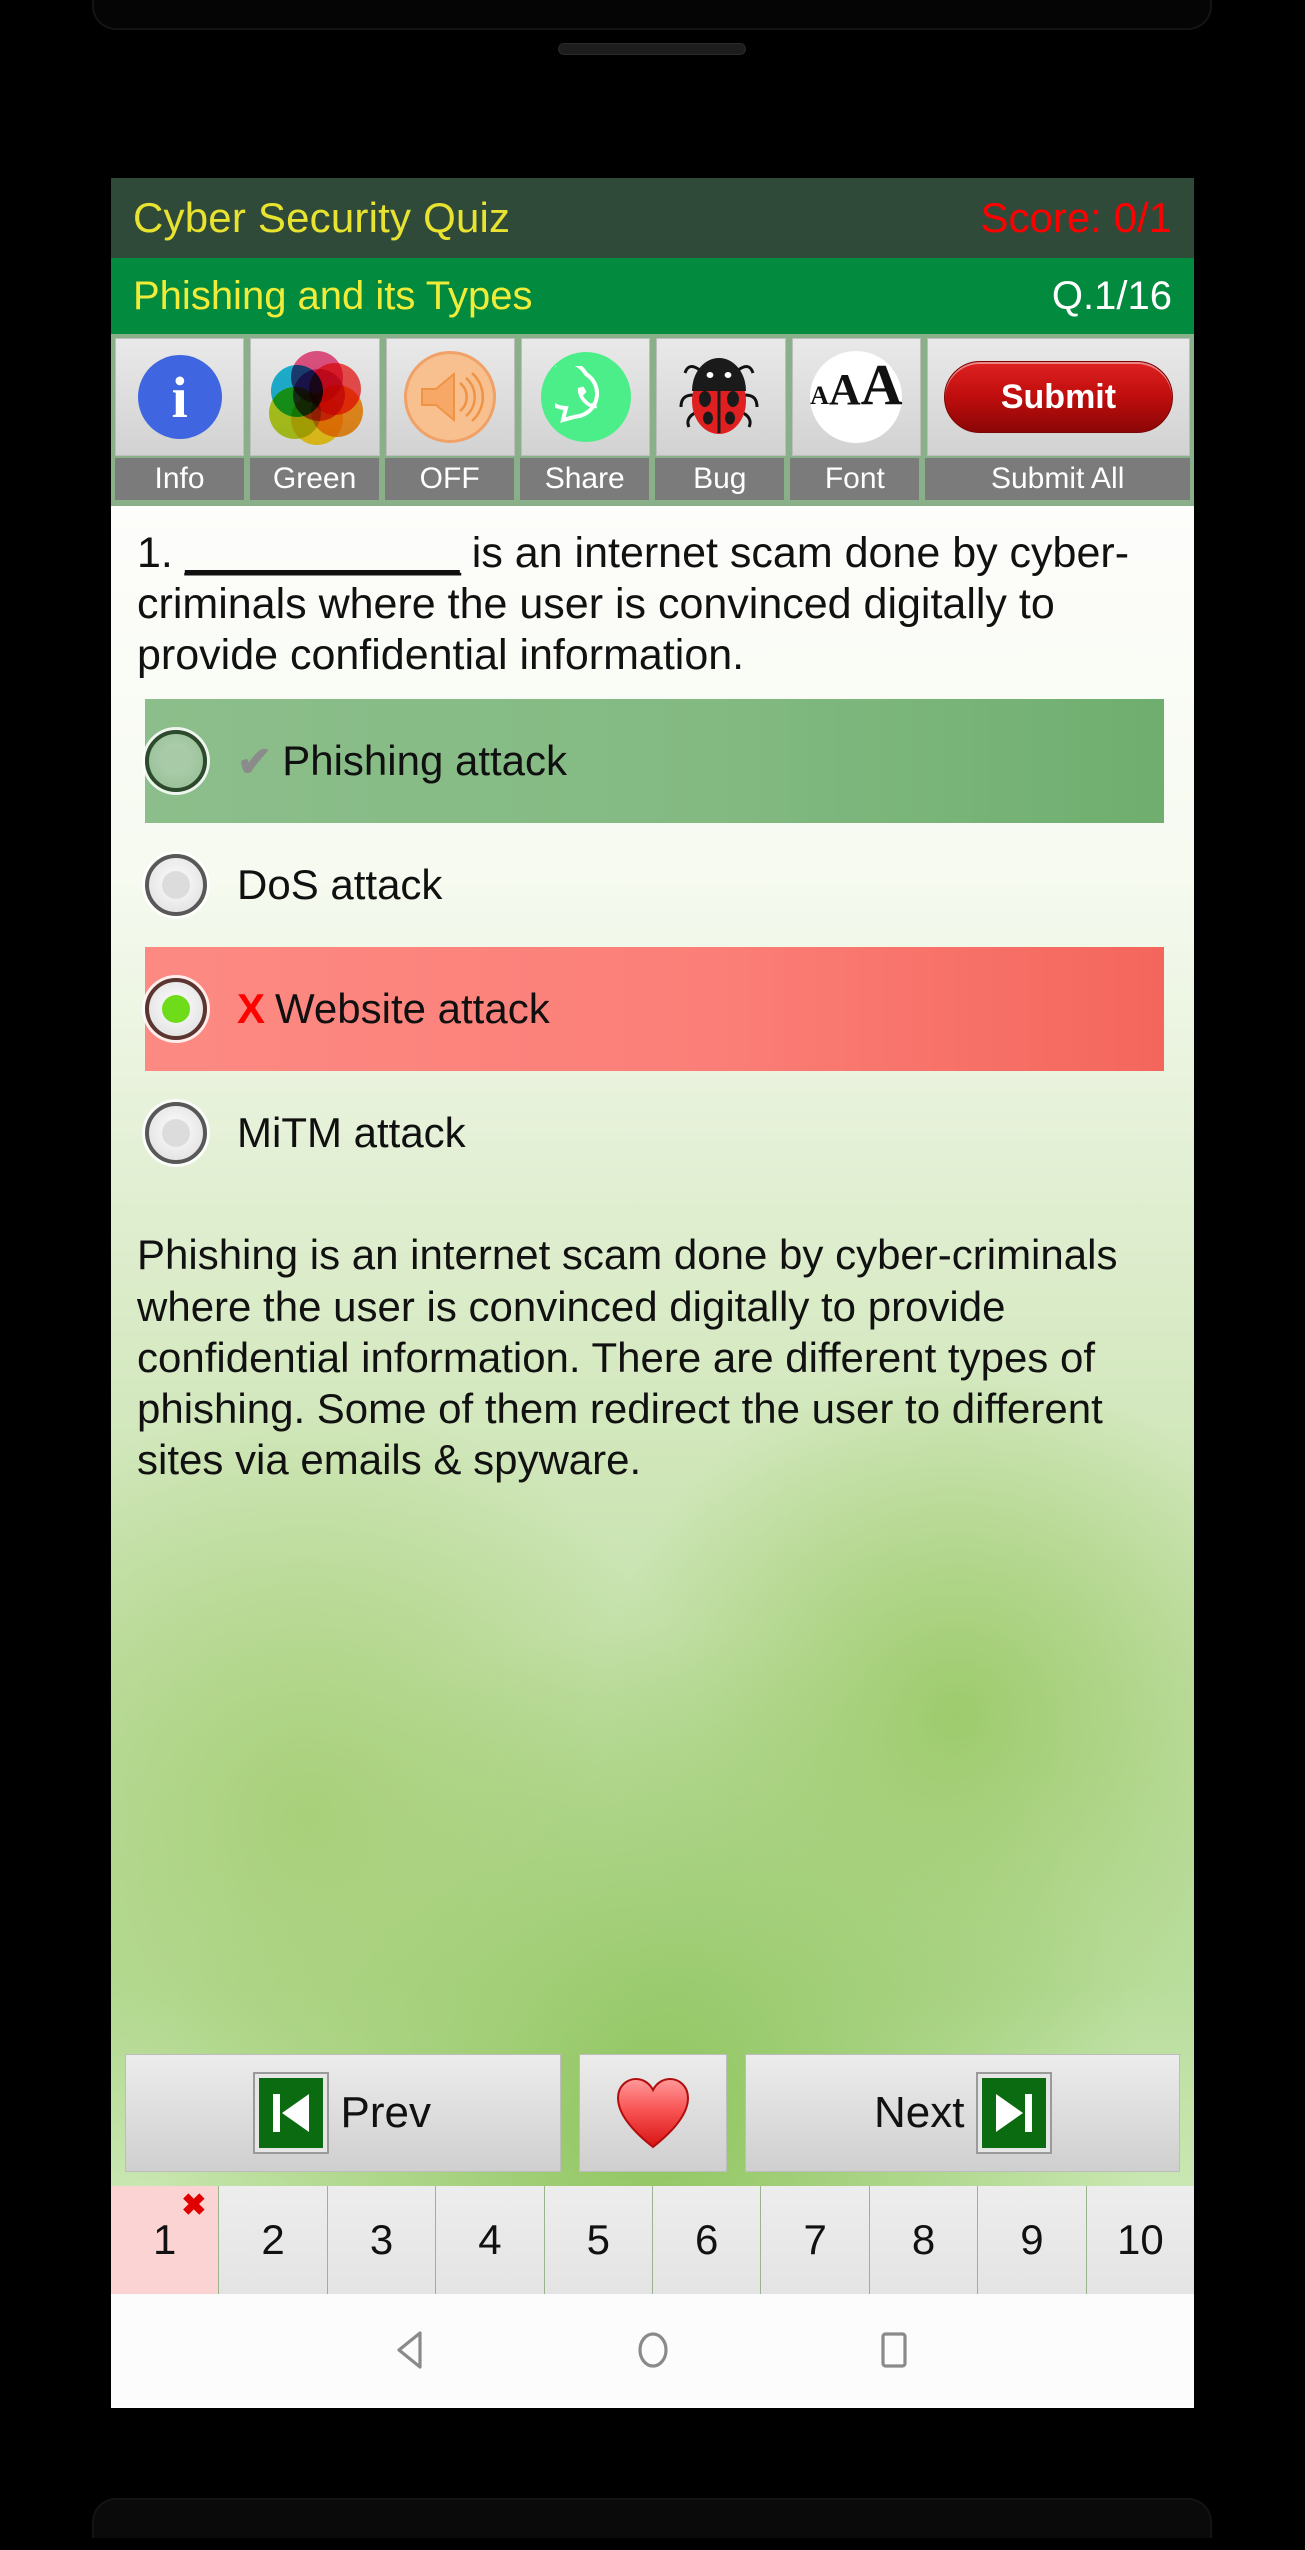  I want to click on phone-frame-top, so click(652, 15).